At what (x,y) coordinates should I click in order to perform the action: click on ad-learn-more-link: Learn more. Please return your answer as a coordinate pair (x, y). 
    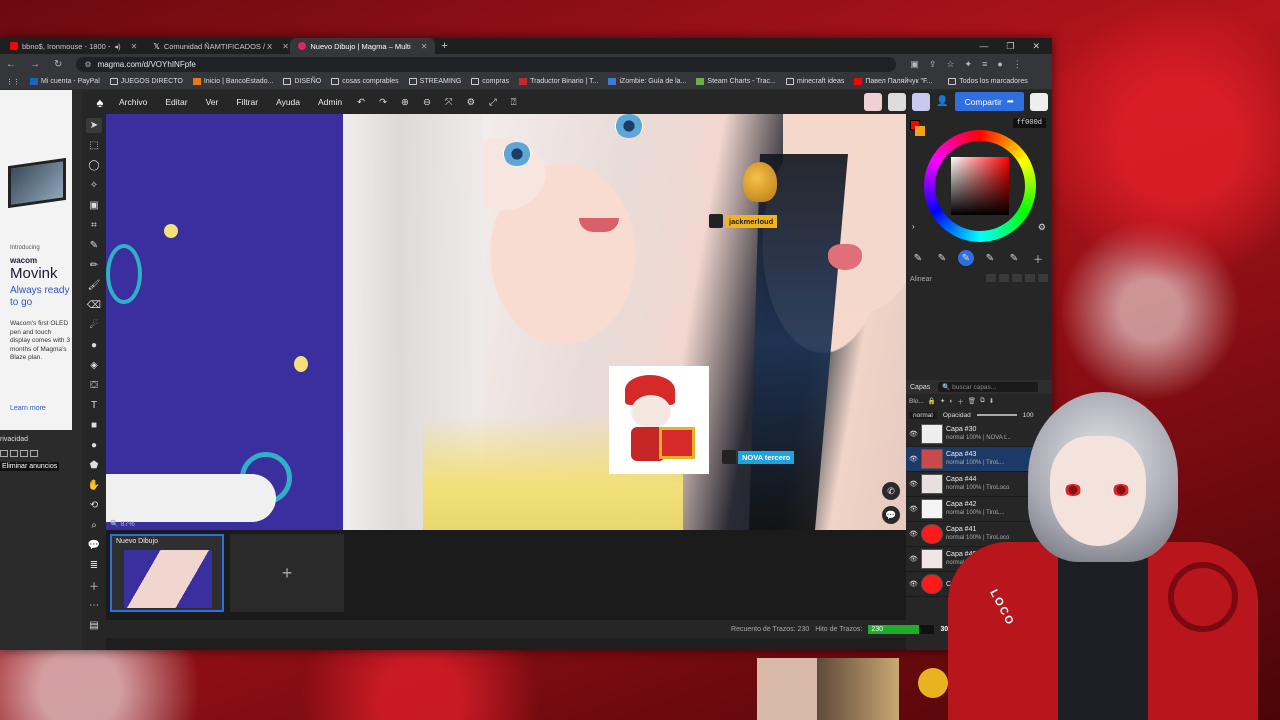
    Looking at the image, I should click on (28, 408).